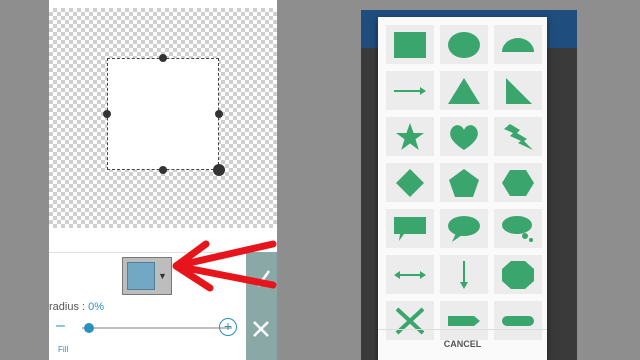 This screenshot has width=640, height=360. I want to click on hexagon-shape-button, so click(518, 182).